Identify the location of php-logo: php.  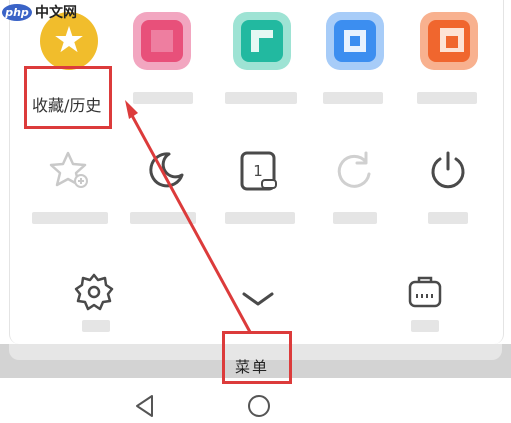
(17, 12).